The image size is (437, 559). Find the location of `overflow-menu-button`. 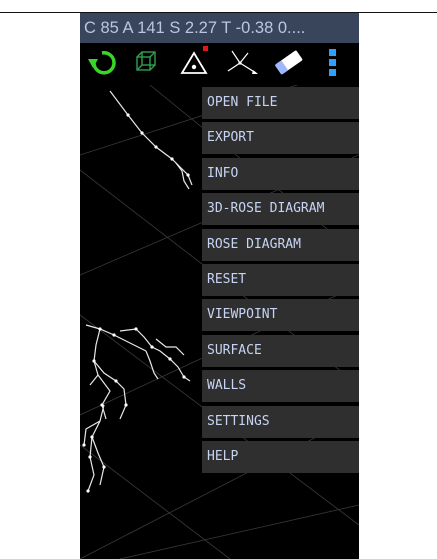

overflow-menu-button is located at coordinates (333, 64).